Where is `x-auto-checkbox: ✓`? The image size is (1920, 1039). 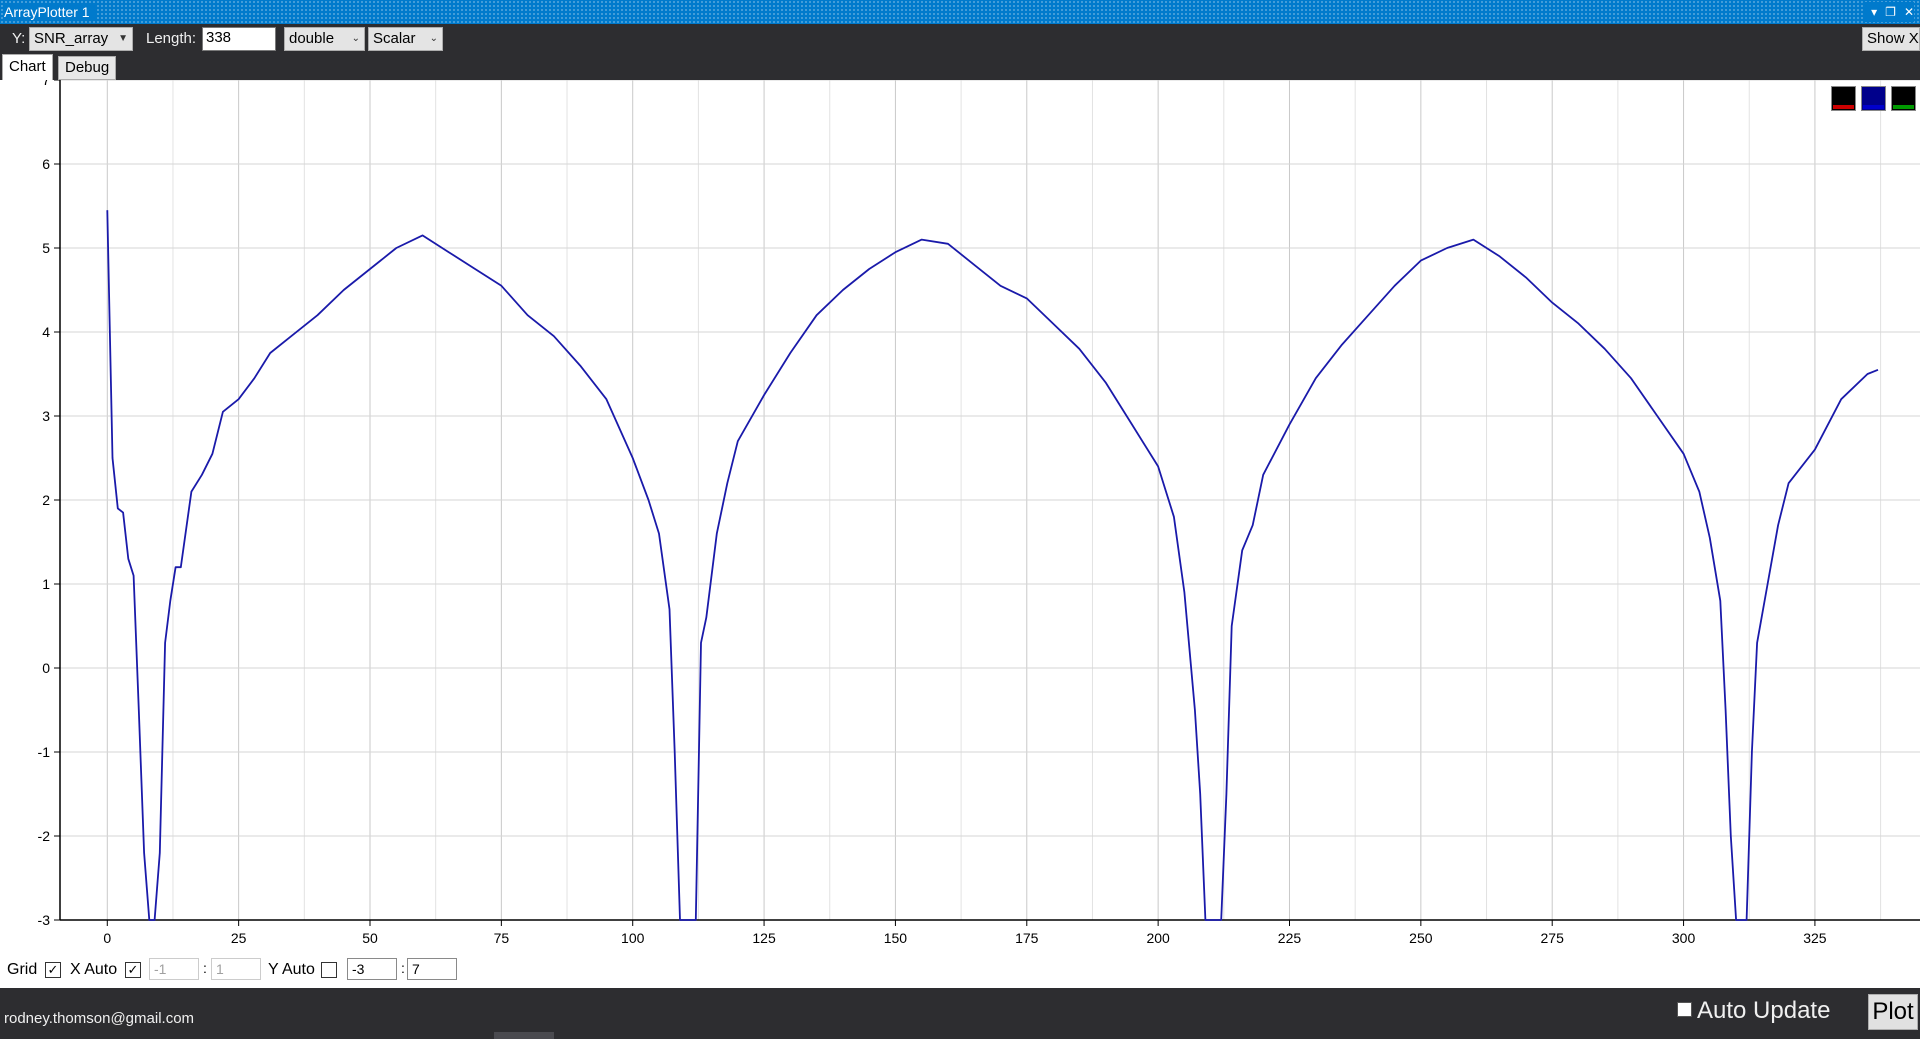
x-auto-checkbox: ✓ is located at coordinates (133, 970).